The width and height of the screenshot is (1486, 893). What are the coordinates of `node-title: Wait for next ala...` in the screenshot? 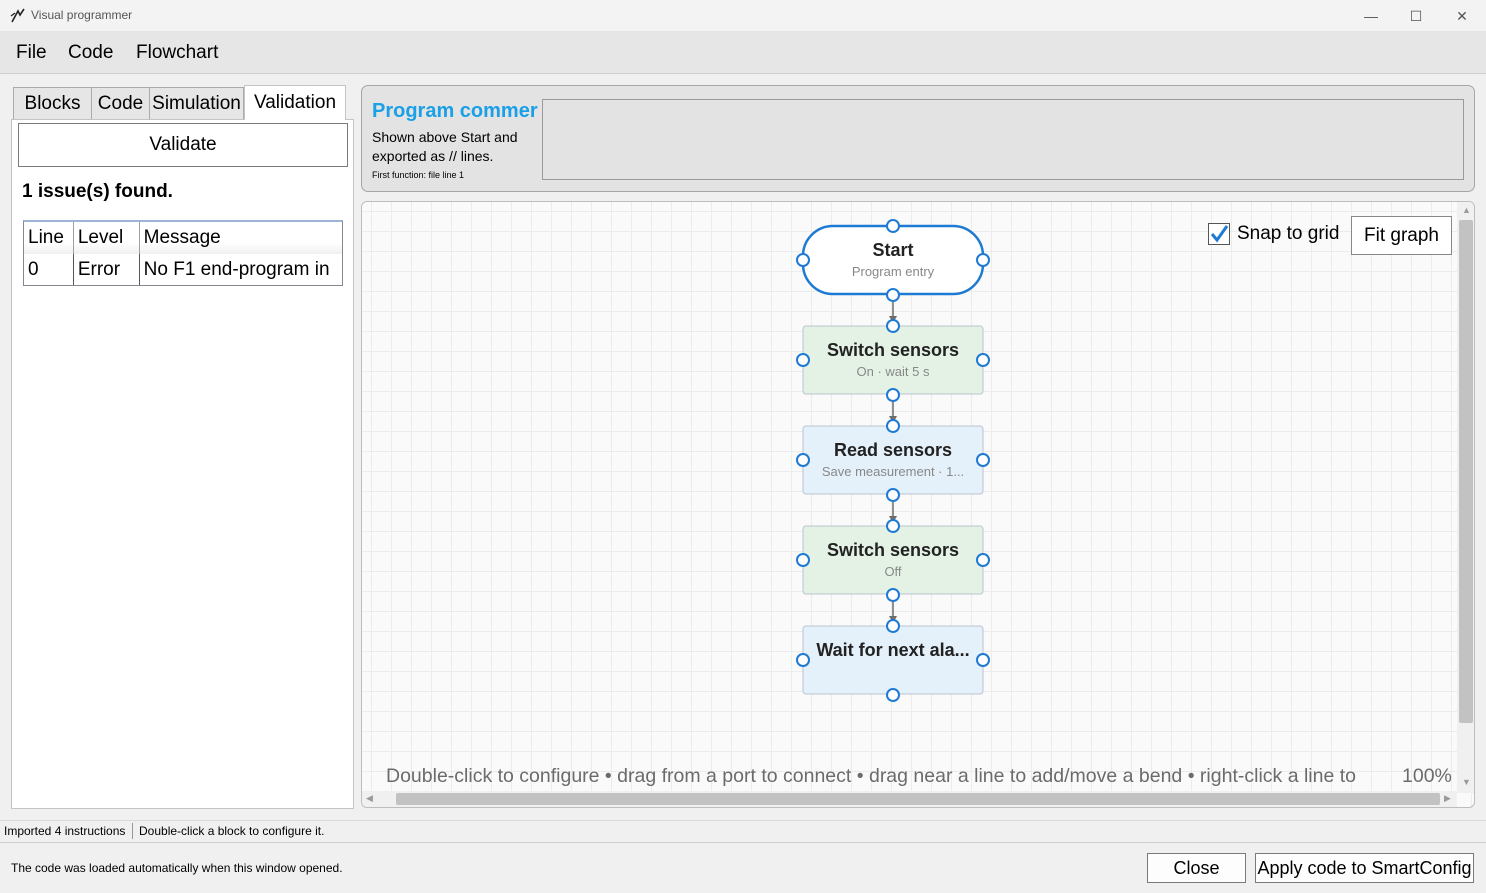 It's located at (892, 650).